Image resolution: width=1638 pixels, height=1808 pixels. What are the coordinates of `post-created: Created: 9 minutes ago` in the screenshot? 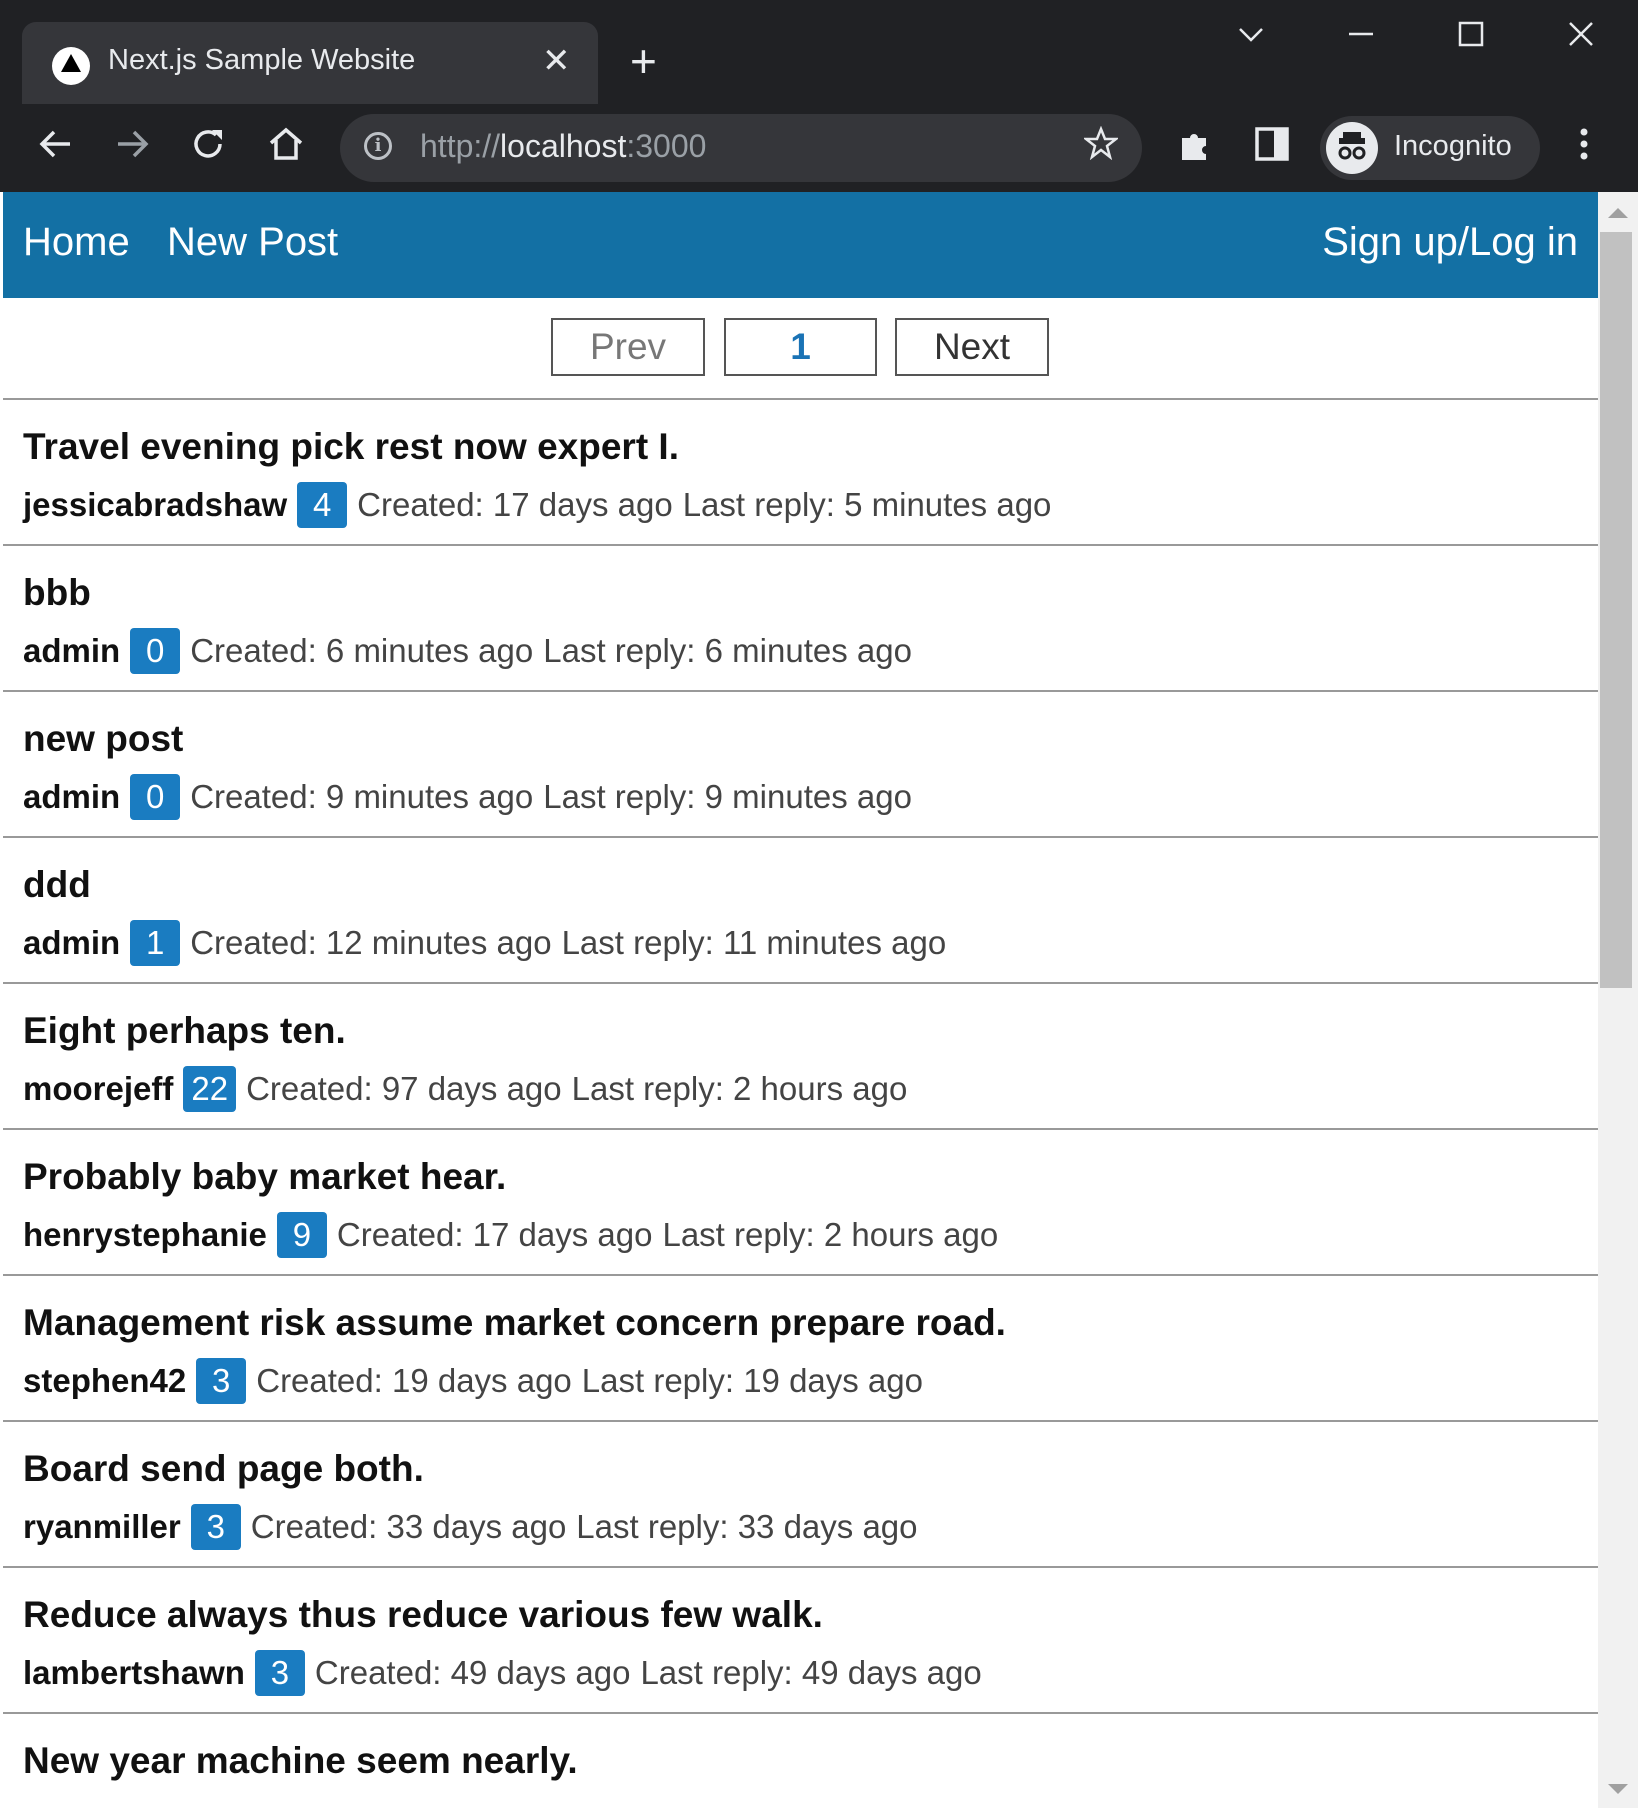 It's located at (362, 796).